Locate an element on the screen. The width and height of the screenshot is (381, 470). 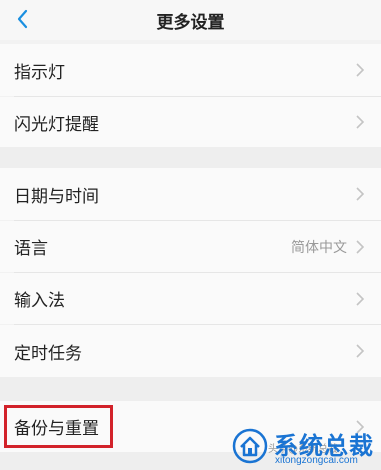
watermark-url: xitongzongcai.com is located at coordinates (316, 460).